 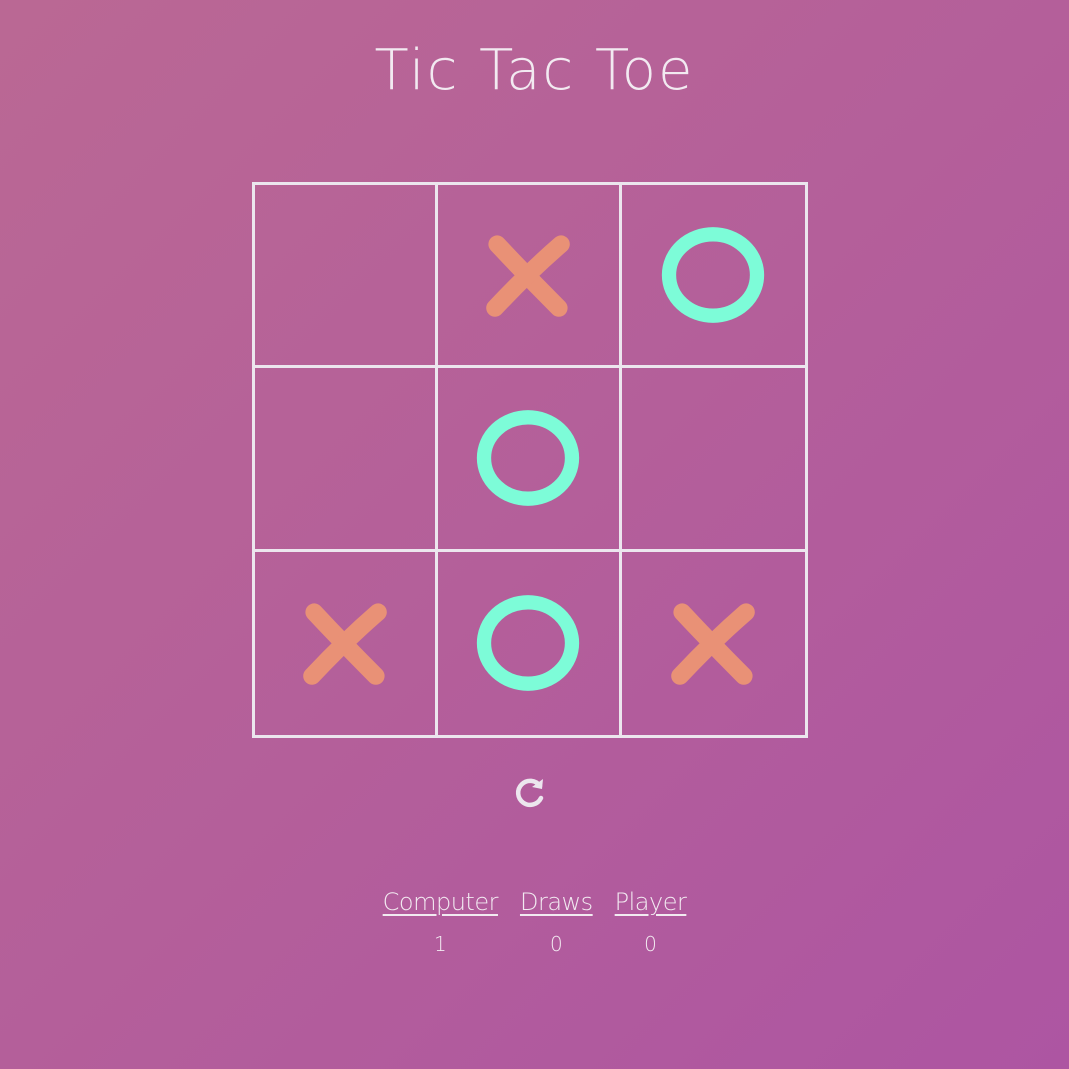 I want to click on restart-icon, so click(x=529, y=793).